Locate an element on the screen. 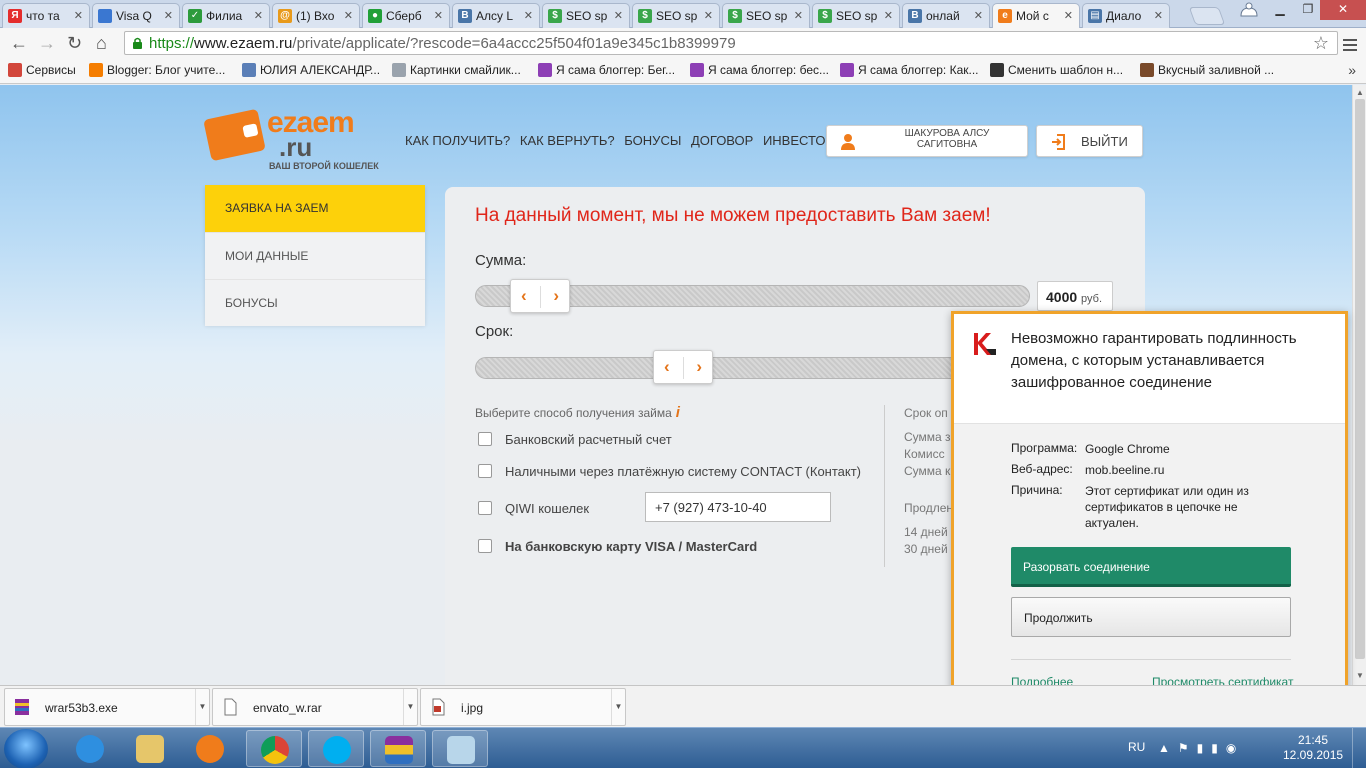 The height and width of the screenshot is (768, 1366). option-qiwi-wallet: QIWI кошелек is located at coordinates (533, 508).